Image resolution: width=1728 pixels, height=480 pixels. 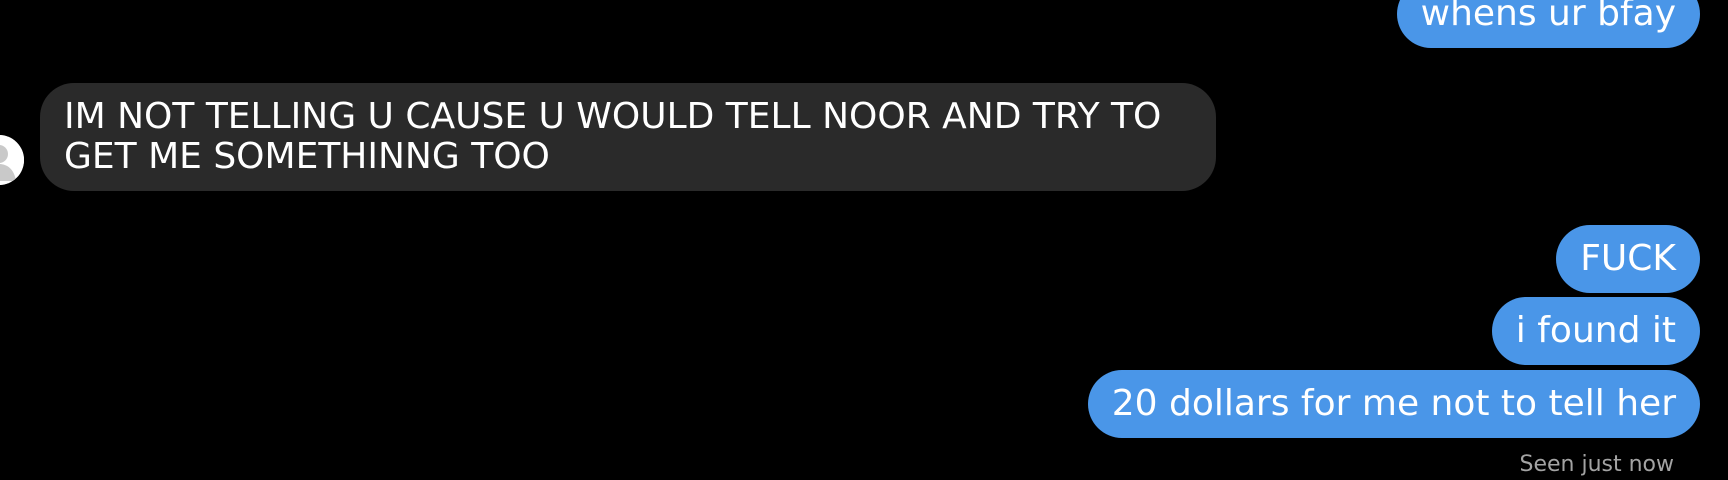 I want to click on message-bubble-outgoing: 20 dollars for me not to tell her, so click(x=1393, y=404).